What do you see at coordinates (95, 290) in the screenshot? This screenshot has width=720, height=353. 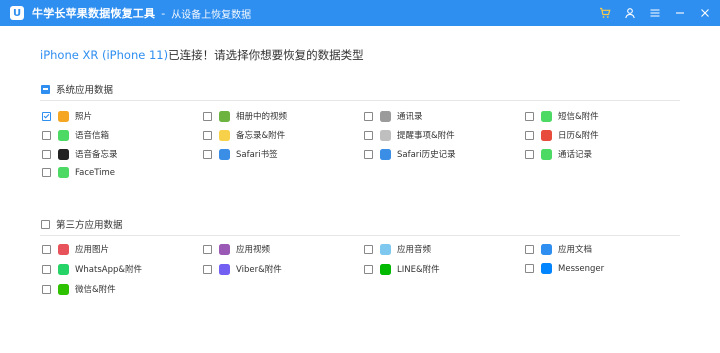 I see `data-type-label: 微信&附件` at bounding box center [95, 290].